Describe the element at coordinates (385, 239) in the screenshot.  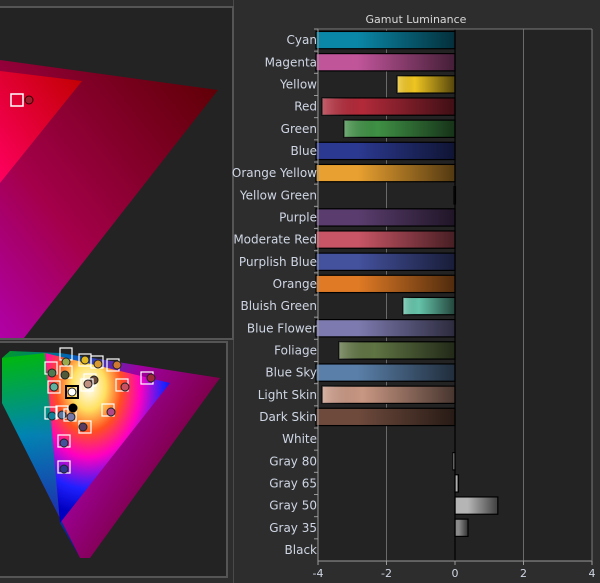
I see `bar-shade-moderate-red` at that location.